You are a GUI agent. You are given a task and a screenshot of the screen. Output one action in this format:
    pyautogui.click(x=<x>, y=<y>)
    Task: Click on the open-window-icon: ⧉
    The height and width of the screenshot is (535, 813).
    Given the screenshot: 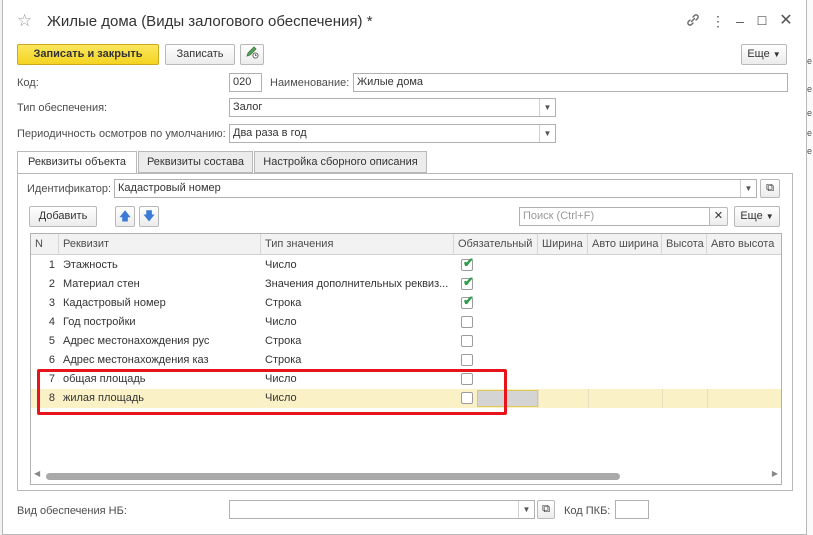 What is the action you would take?
    pyautogui.click(x=546, y=509)
    